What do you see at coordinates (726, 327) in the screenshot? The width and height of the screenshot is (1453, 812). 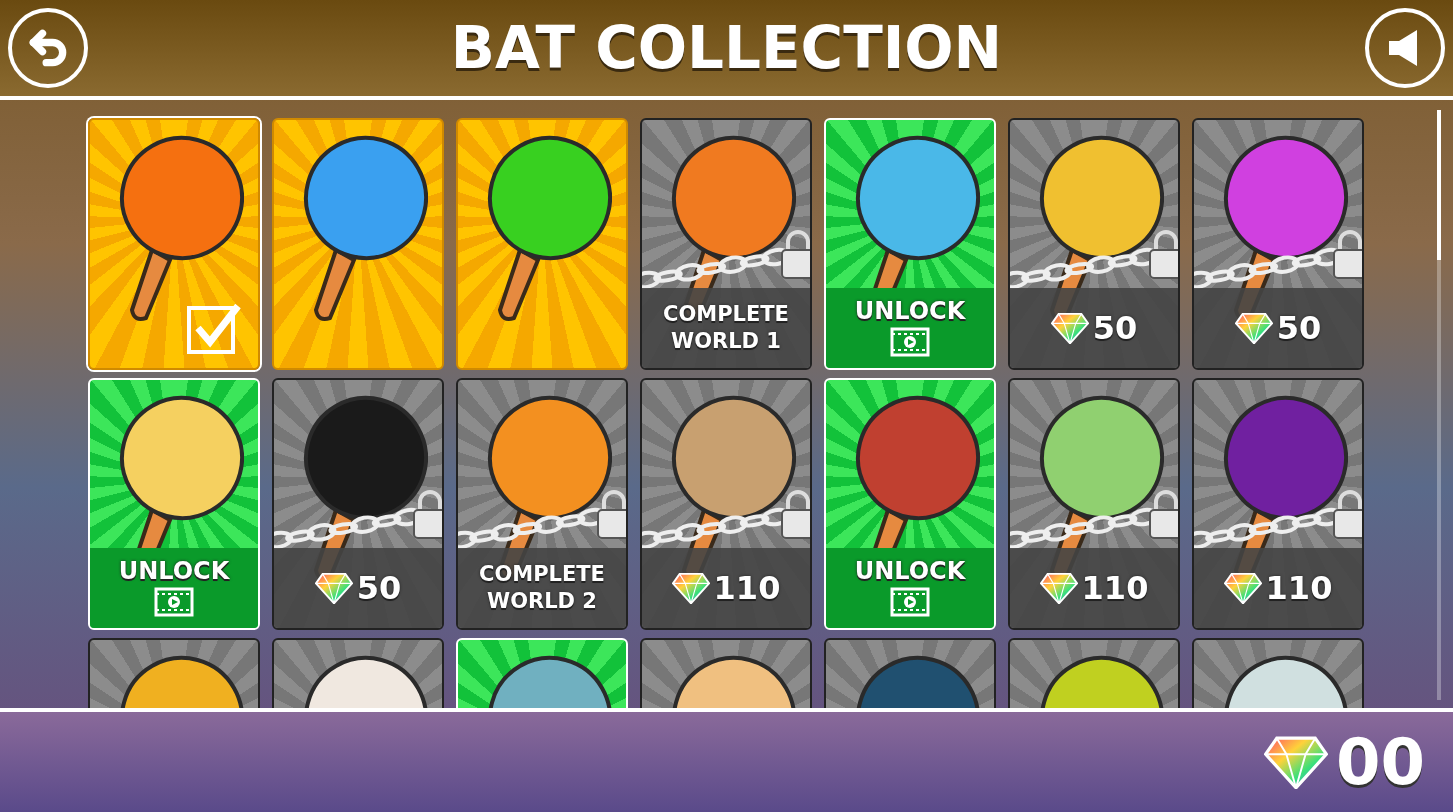 I see `requirement-label: COMPLETE WORLD 1` at bounding box center [726, 327].